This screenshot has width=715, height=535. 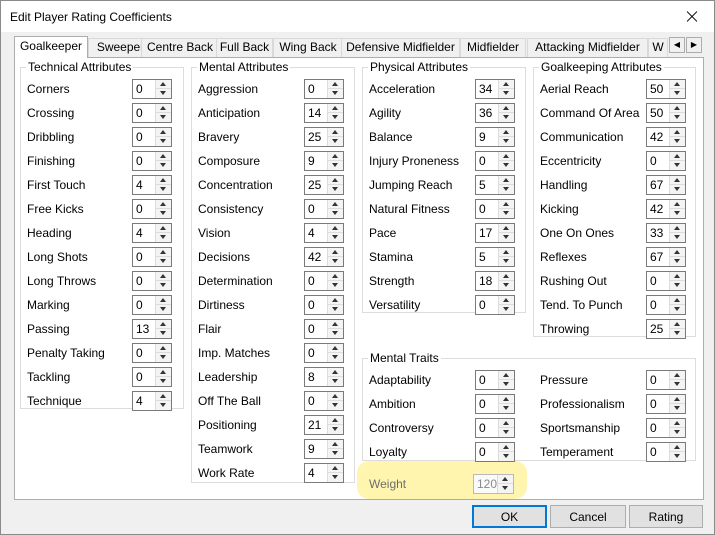 I want to click on technique-spinner: 4, so click(x=152, y=401).